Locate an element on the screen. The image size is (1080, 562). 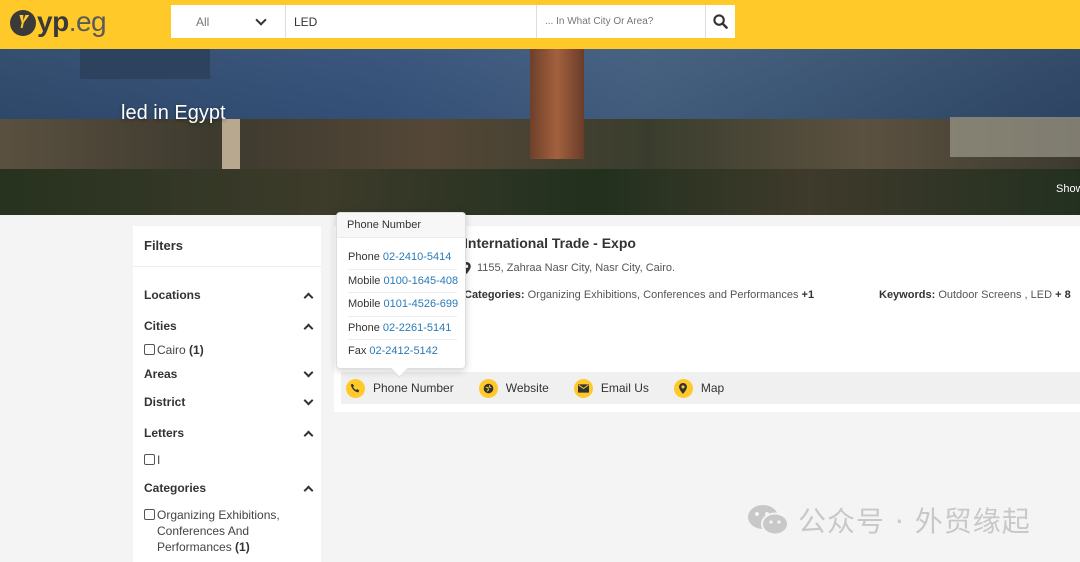
search-icon is located at coordinates (720, 21).